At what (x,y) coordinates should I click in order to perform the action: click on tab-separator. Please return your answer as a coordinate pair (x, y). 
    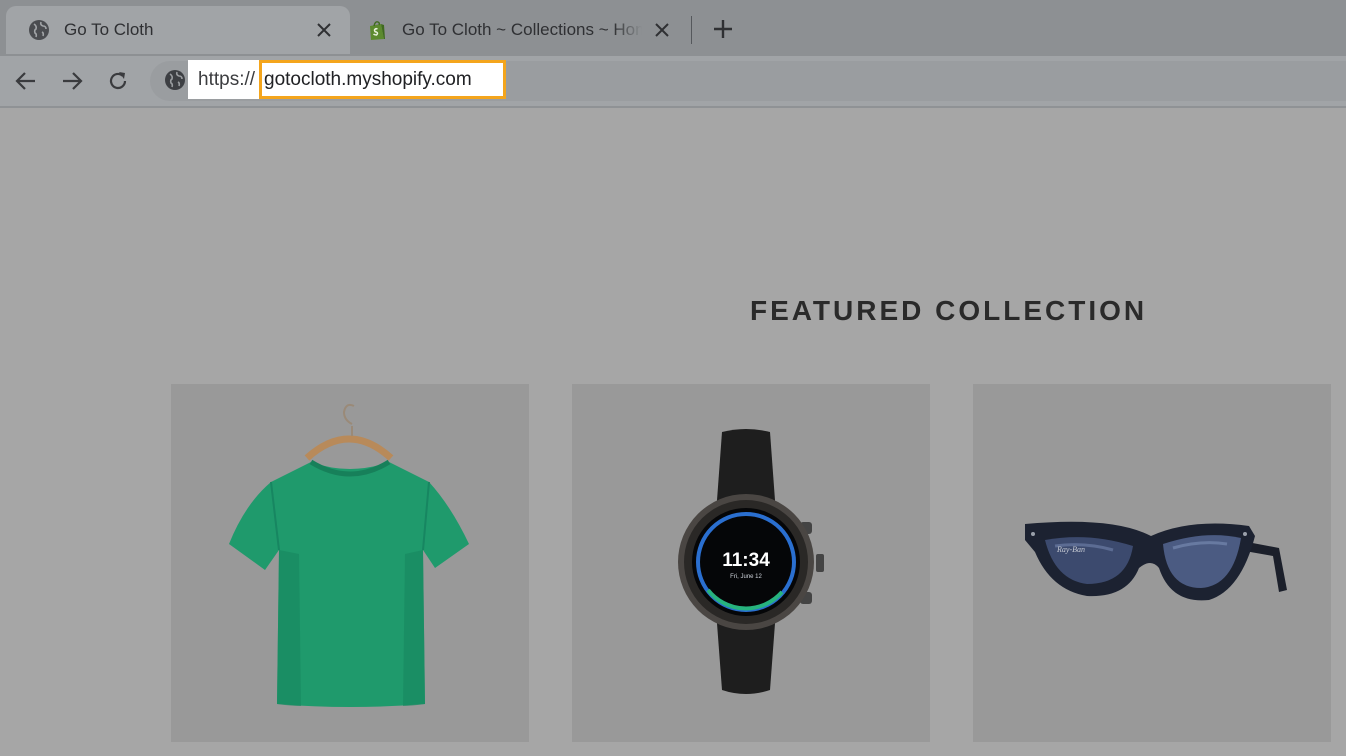
    Looking at the image, I should click on (691, 30).